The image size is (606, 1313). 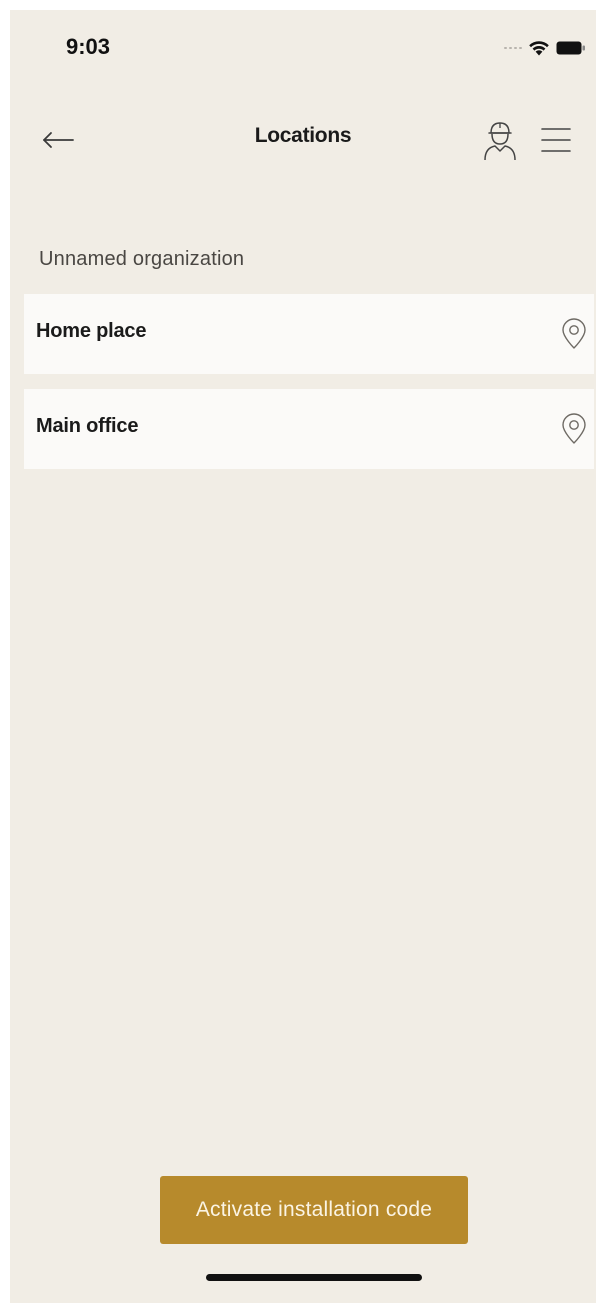 I want to click on status-time: 9:03, so click(x=88, y=46).